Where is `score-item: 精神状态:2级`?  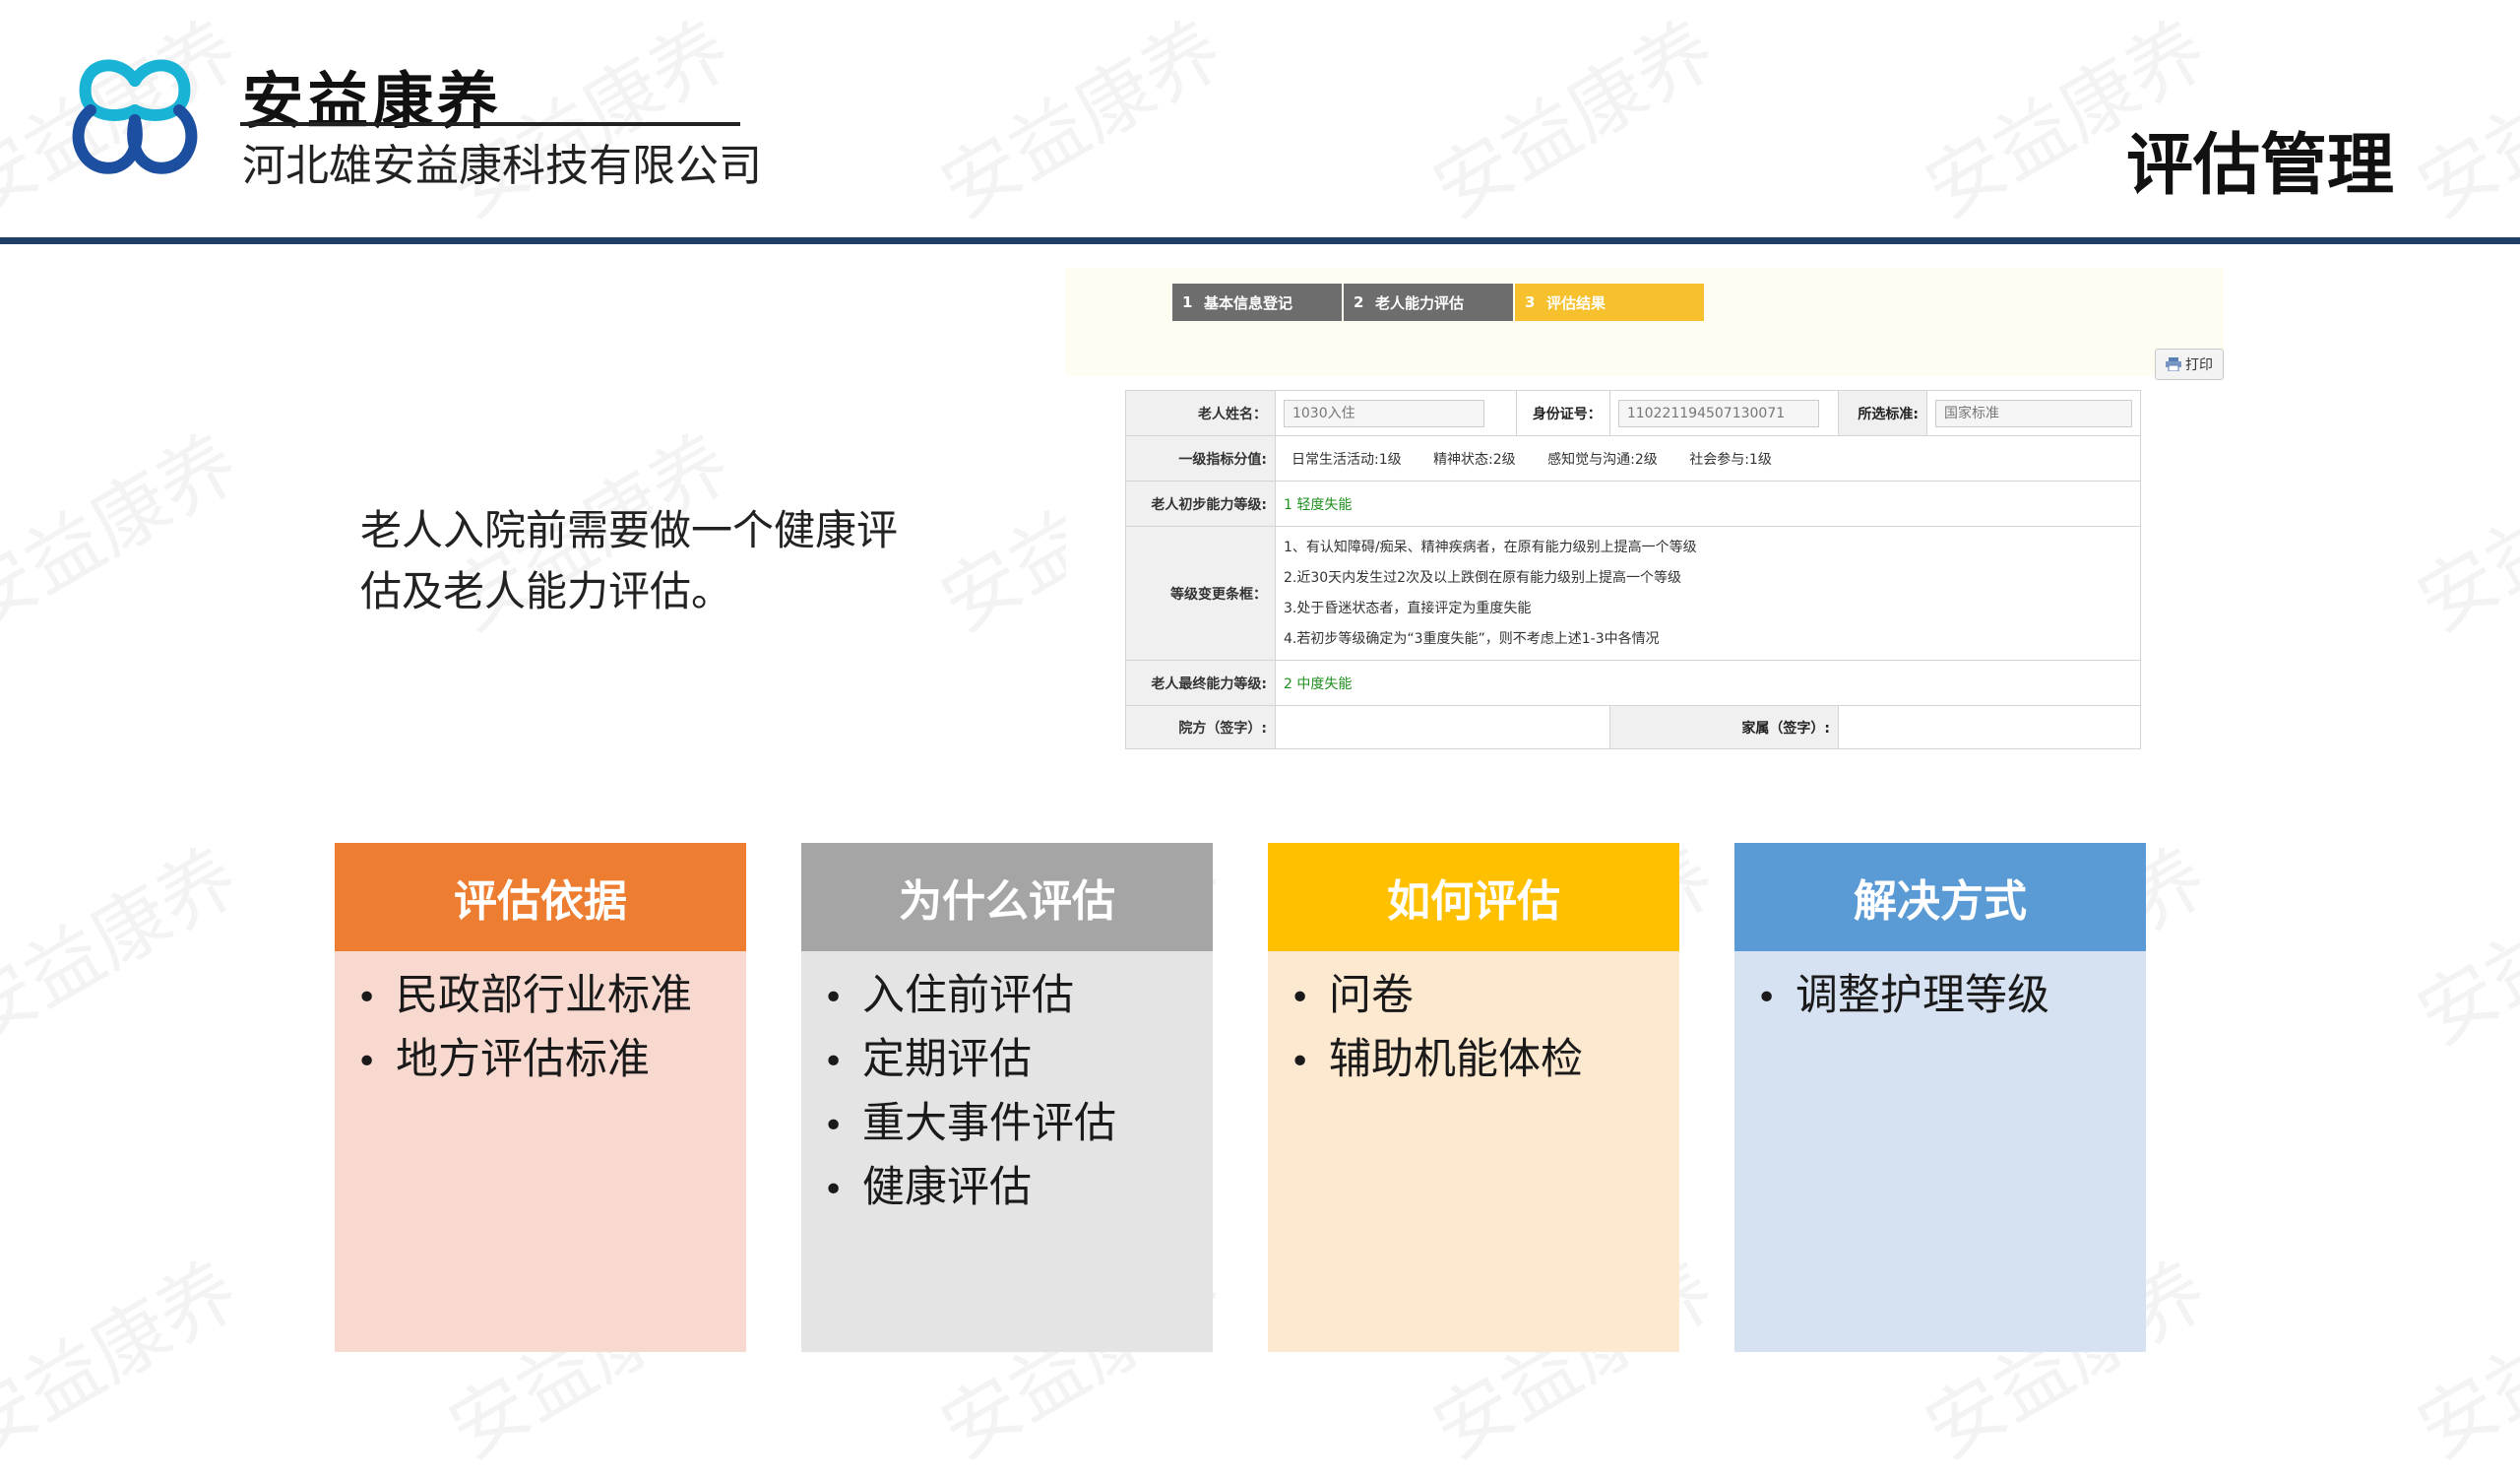
score-item: 精神状态:2级 is located at coordinates (1474, 459).